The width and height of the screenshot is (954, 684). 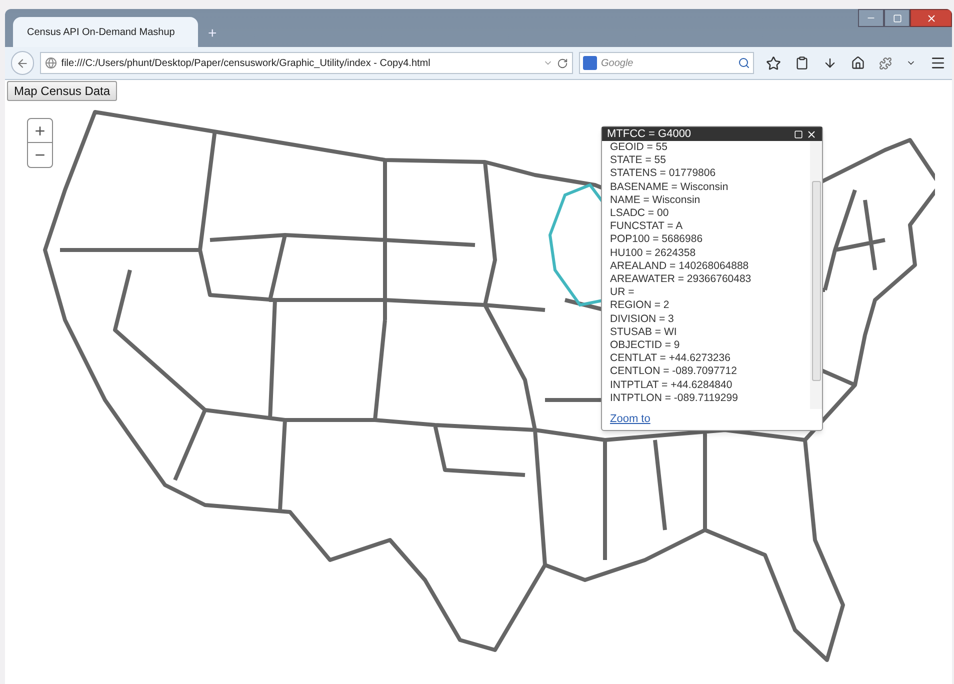 I want to click on menu-icon, so click(x=938, y=63).